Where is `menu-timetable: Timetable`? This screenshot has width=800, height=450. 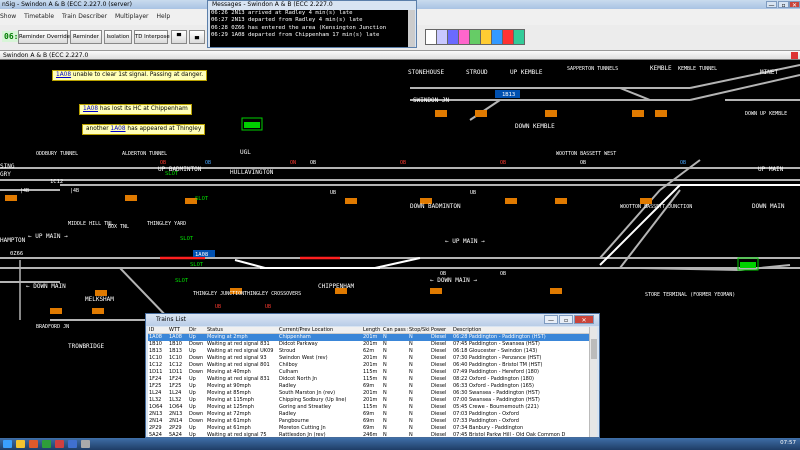
menu-timetable: Timetable is located at coordinates (39, 16).